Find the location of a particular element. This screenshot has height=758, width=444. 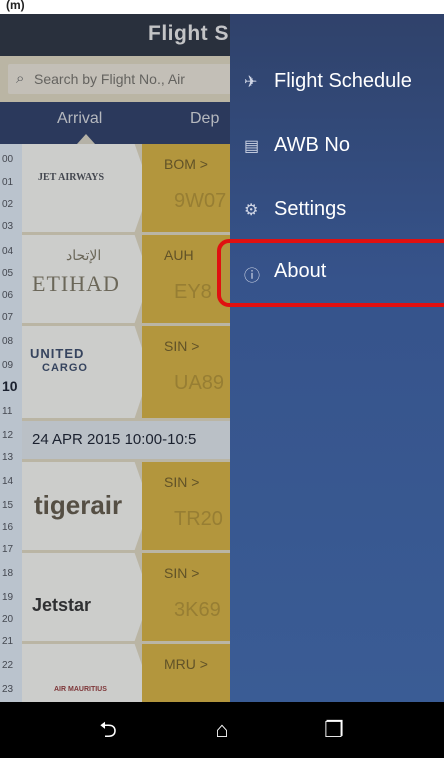

menu-item-label: AWB No is located at coordinates (312, 145).